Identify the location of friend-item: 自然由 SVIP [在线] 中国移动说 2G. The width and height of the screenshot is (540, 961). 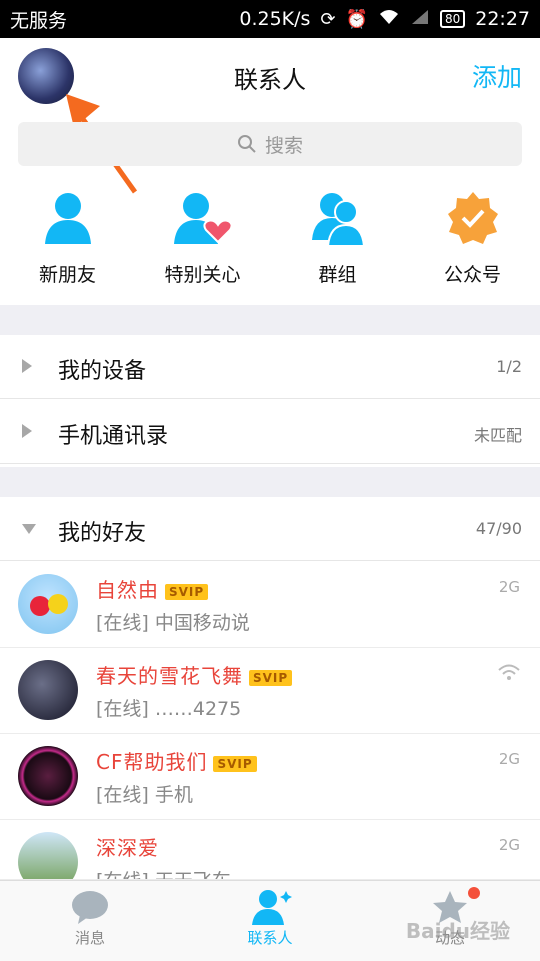
(270, 605).